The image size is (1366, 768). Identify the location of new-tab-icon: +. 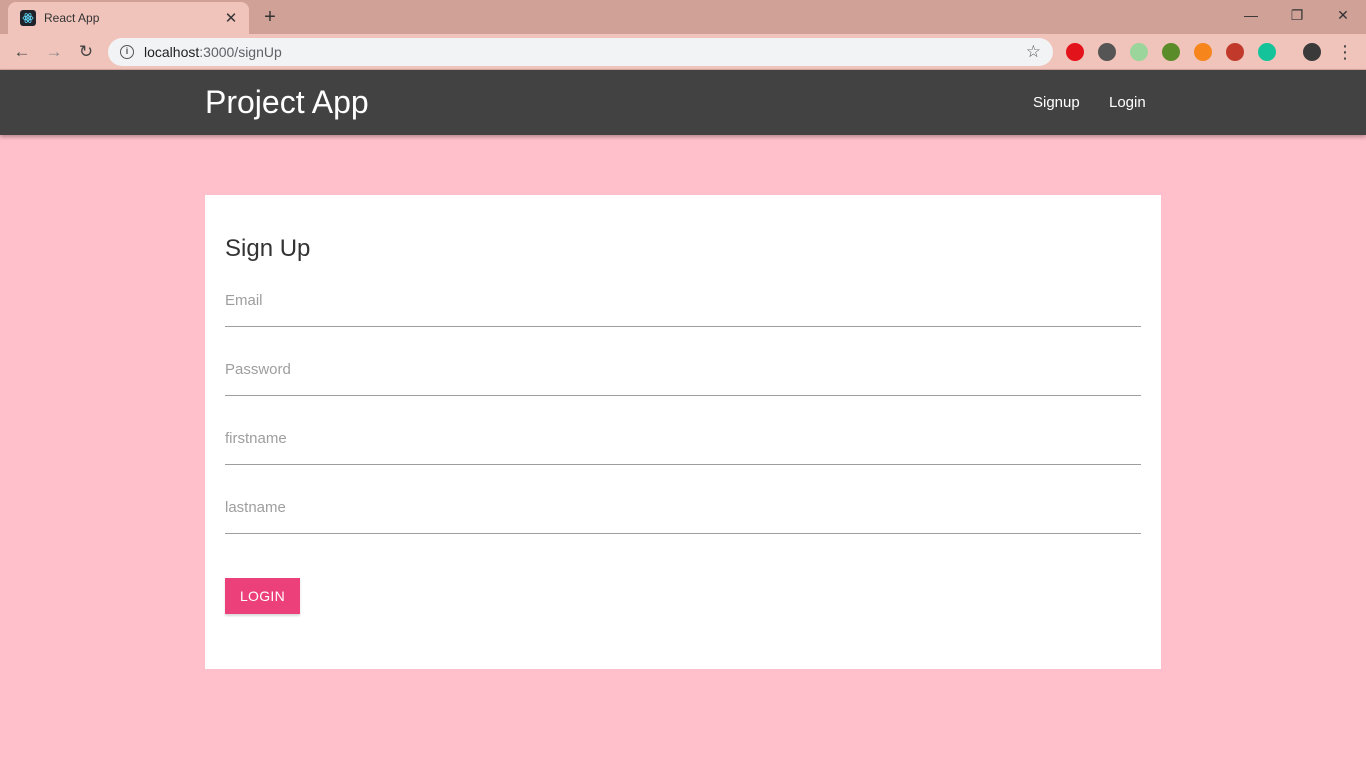
(270, 17).